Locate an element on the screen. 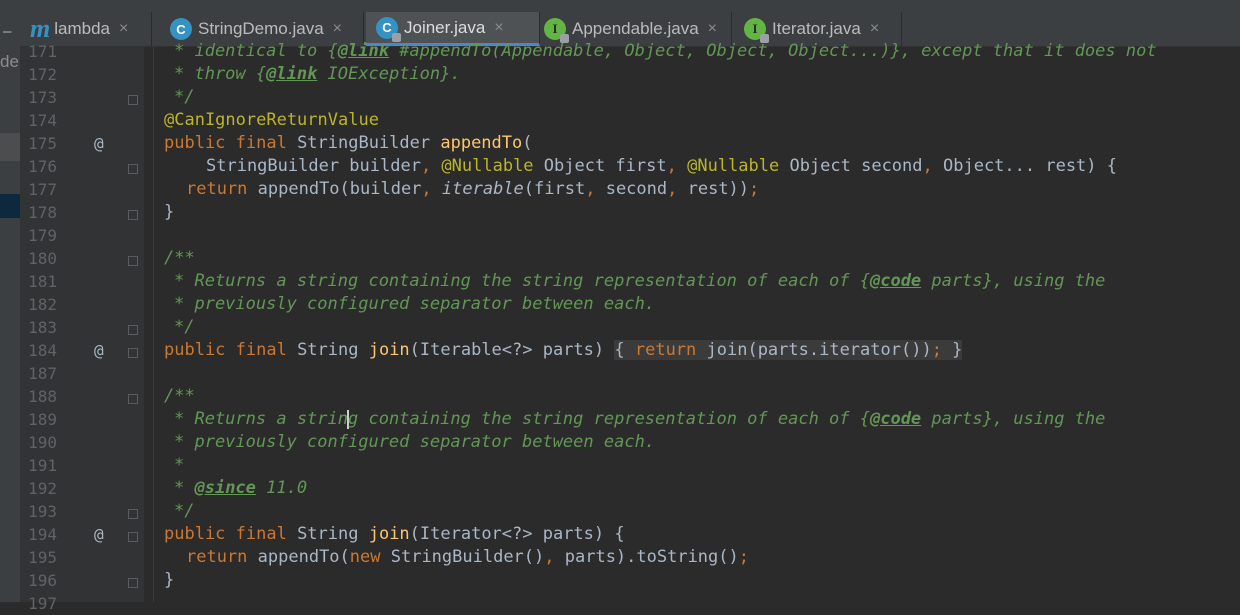  line-number: 174 is located at coordinates (42, 120).